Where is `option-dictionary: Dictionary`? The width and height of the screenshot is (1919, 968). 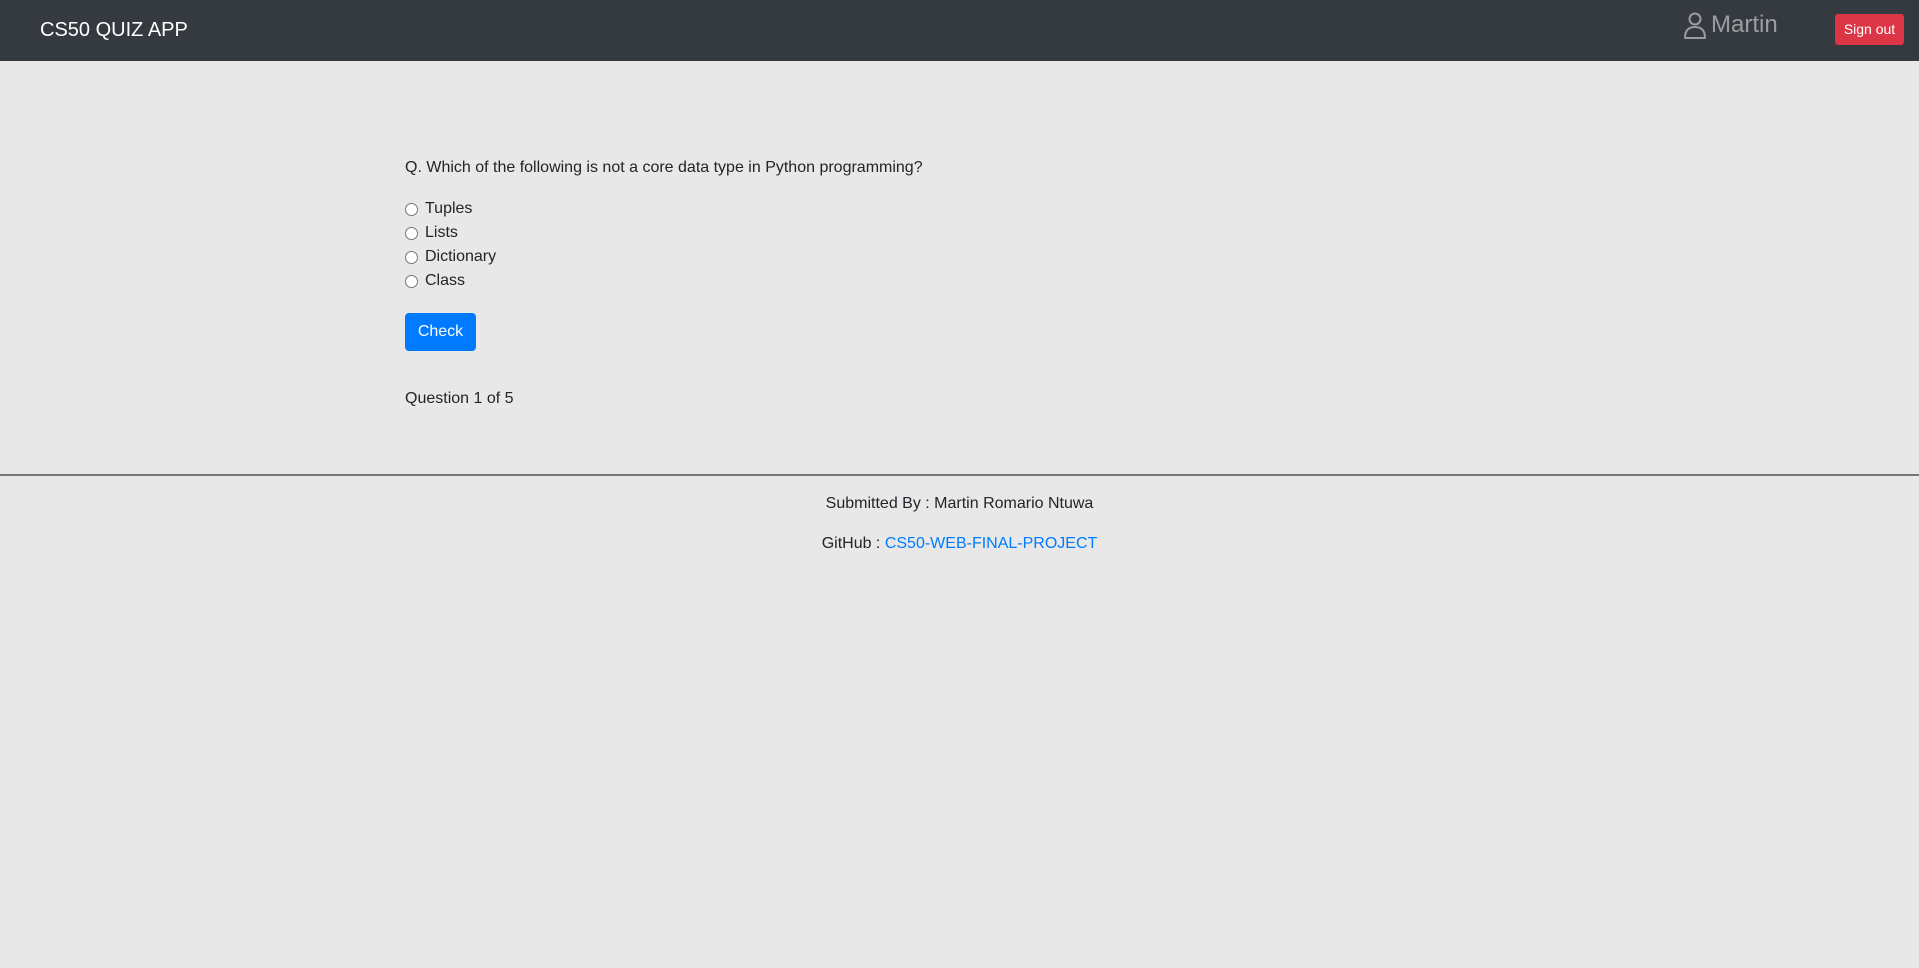
option-dictionary: Dictionary is located at coordinates (450, 257).